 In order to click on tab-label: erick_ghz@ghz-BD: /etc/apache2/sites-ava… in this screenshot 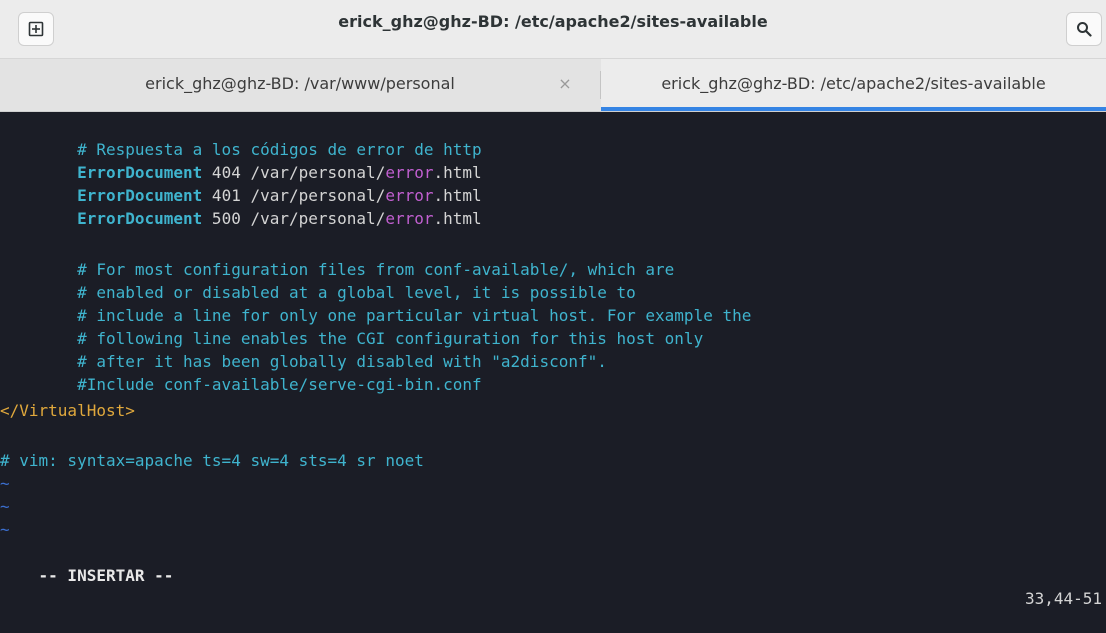, I will do `click(853, 83)`.